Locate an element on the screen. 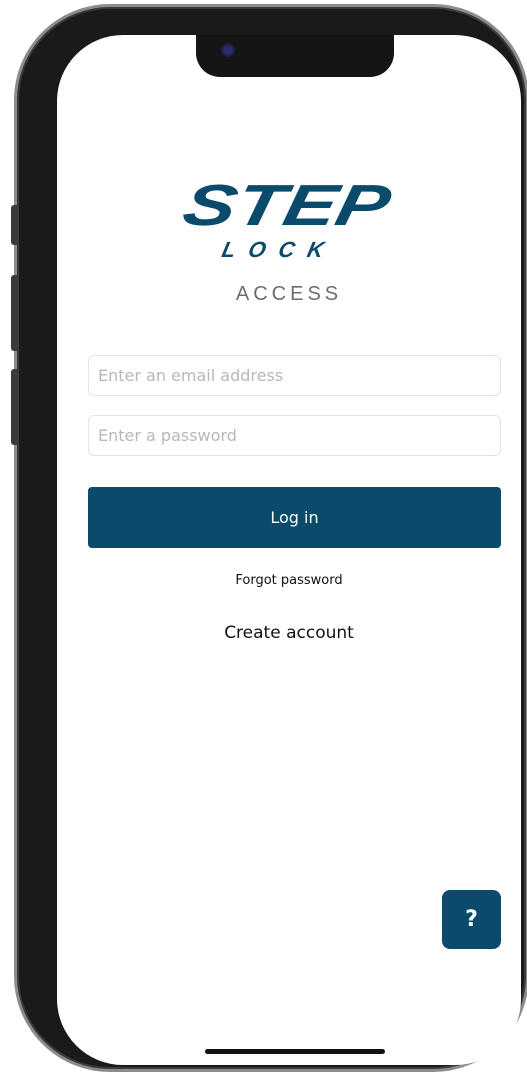  steplock-logo: STEP LOCK is located at coordinates (290, 218).